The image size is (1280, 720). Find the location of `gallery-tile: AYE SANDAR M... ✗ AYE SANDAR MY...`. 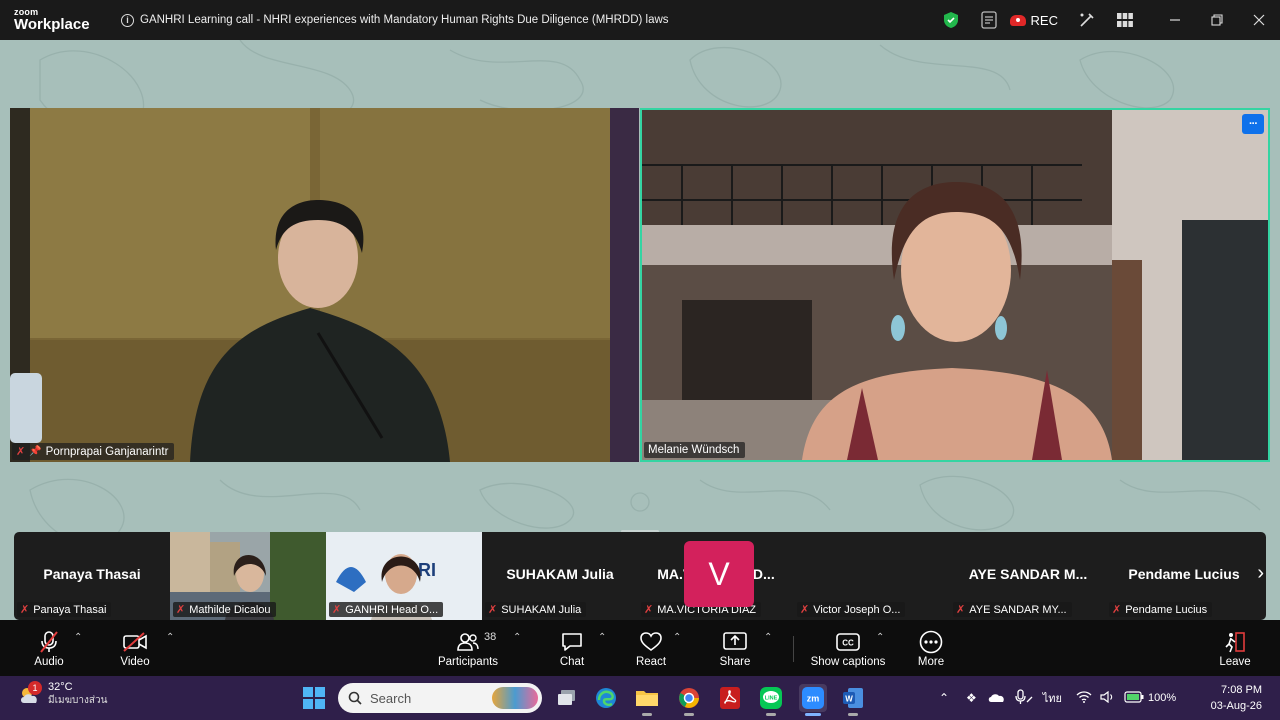

gallery-tile: AYE SANDAR M... ✗ AYE SANDAR MY... is located at coordinates (1028, 576).